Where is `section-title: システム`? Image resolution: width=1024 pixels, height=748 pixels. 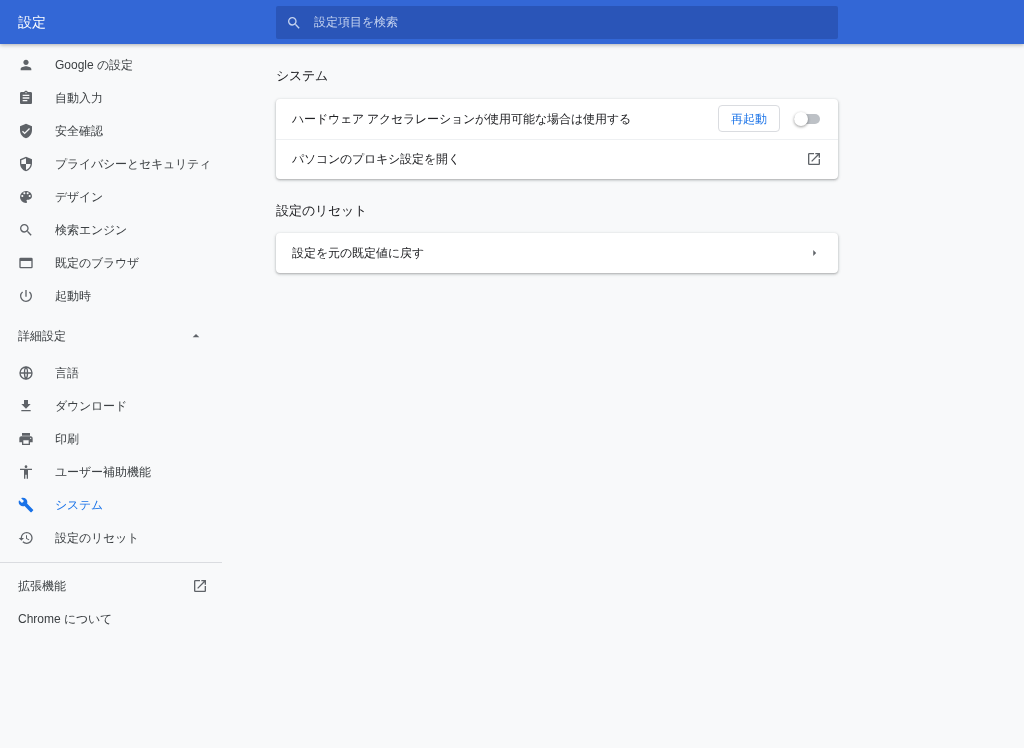
section-title: システム is located at coordinates (302, 76).